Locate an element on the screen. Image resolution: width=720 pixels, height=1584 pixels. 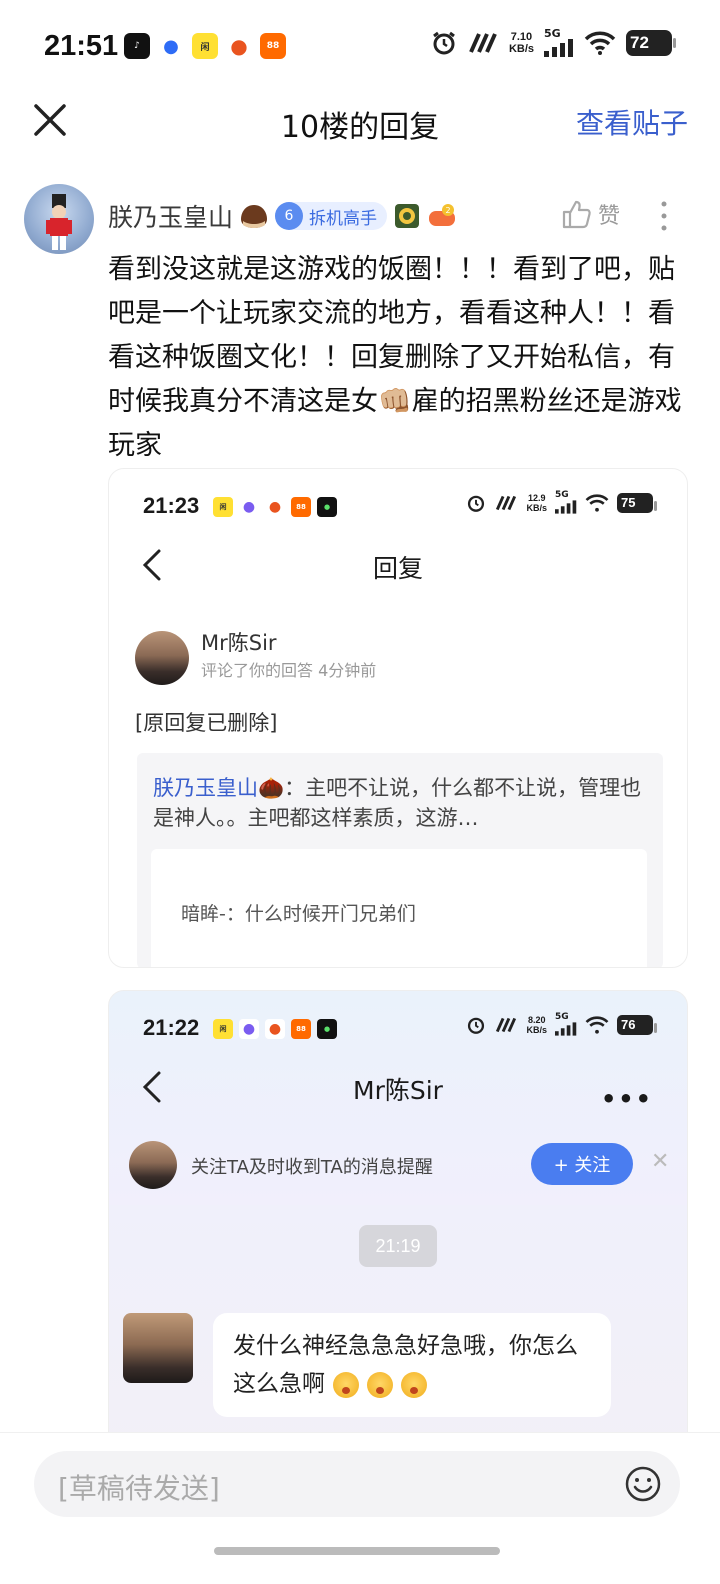
reply-bar: [草稿待发送] is located at coordinates (360, 1508).